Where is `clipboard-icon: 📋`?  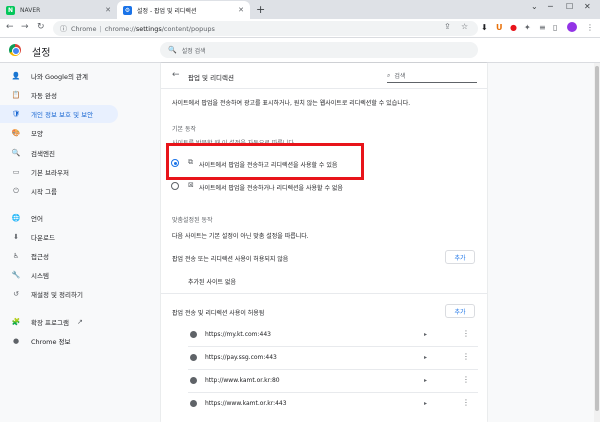
clipboard-icon: 📋 is located at coordinates (16, 95).